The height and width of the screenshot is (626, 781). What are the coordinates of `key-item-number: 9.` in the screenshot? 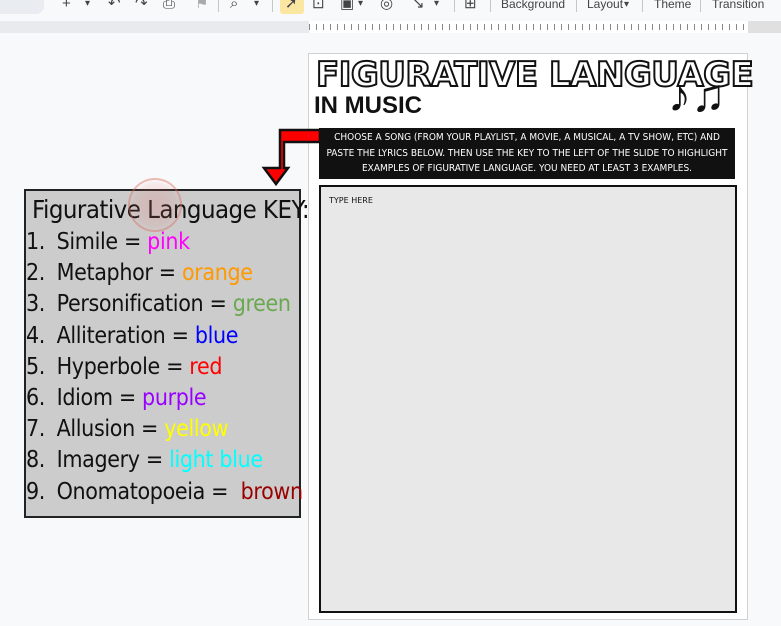 It's located at (36, 491).